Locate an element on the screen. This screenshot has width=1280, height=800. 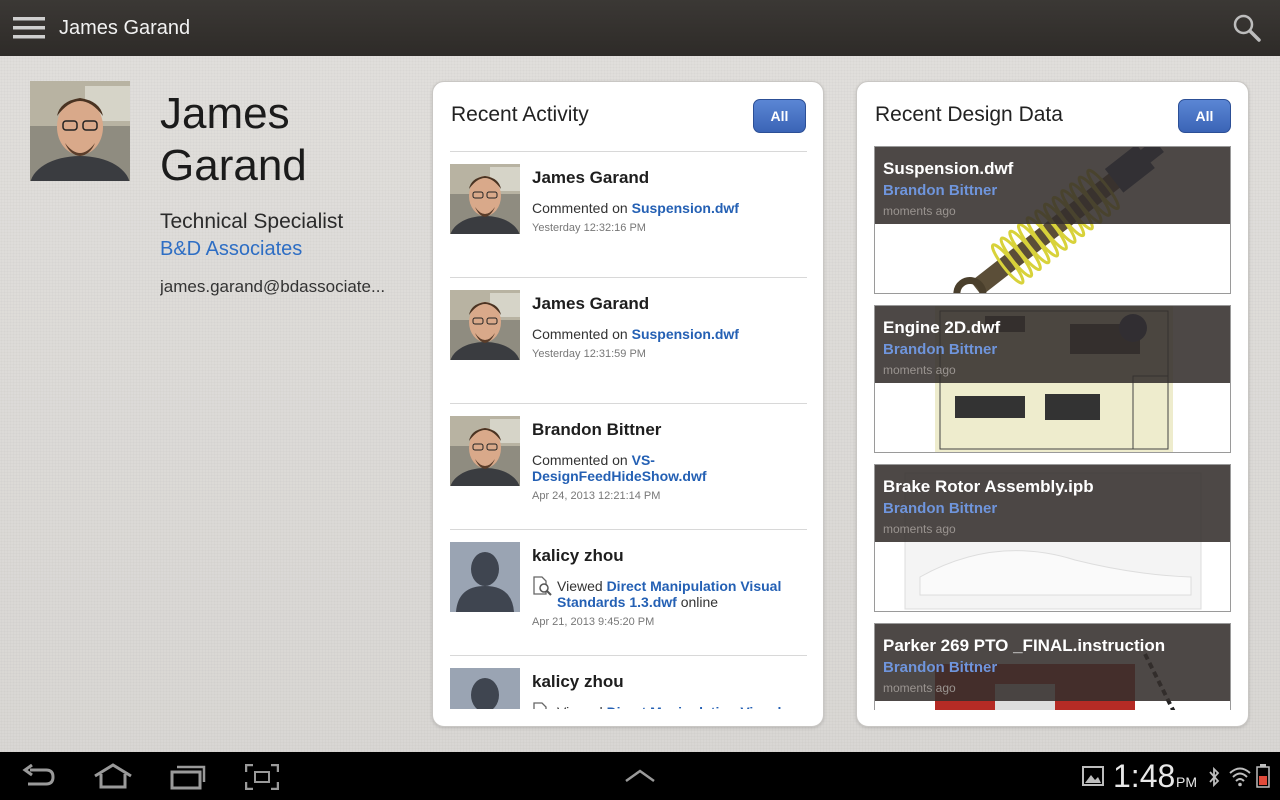
search-icon is located at coordinates (1247, 28).